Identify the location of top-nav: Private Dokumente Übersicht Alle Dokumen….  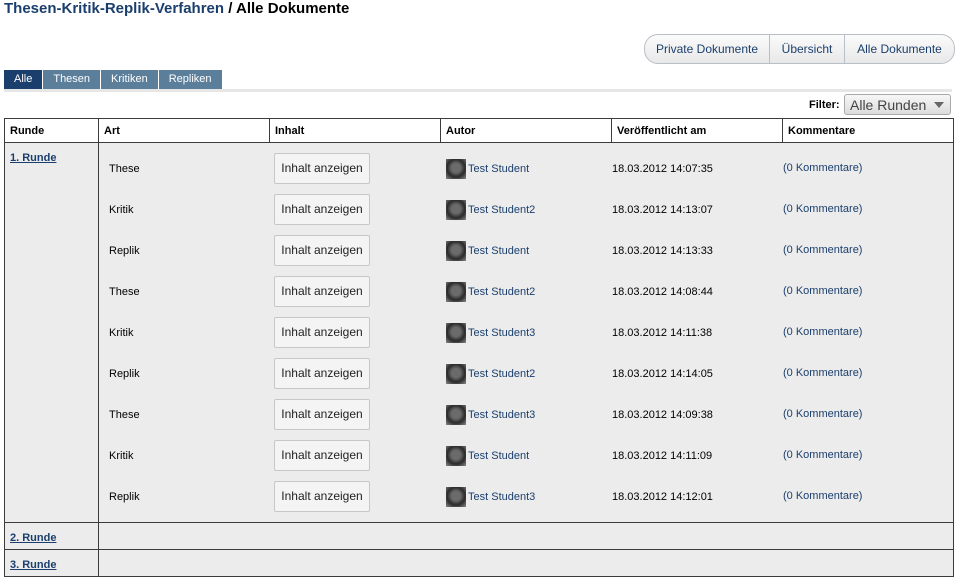
(799, 49).